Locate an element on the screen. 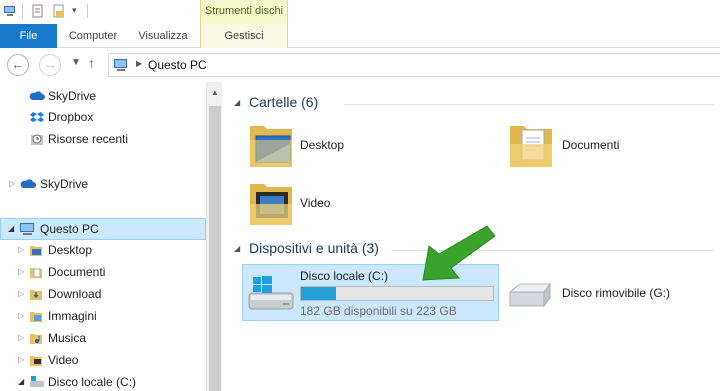  sidebar-item-label: Video is located at coordinates (63, 360).